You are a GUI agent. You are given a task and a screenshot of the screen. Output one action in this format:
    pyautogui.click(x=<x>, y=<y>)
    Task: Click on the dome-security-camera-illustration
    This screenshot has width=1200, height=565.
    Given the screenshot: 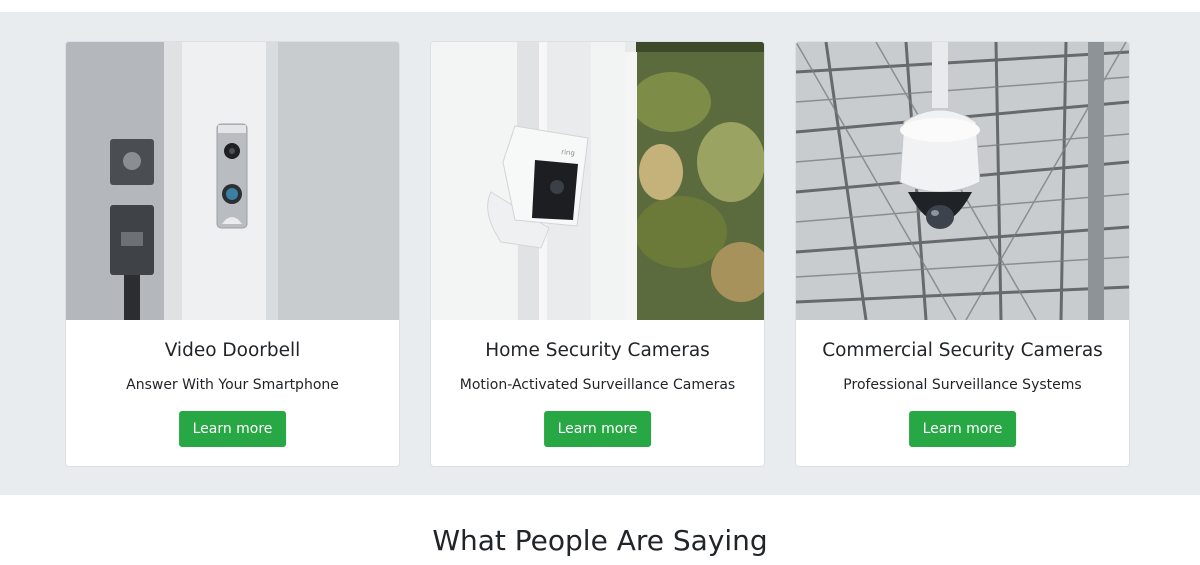 What is the action you would take?
    pyautogui.click(x=962, y=181)
    